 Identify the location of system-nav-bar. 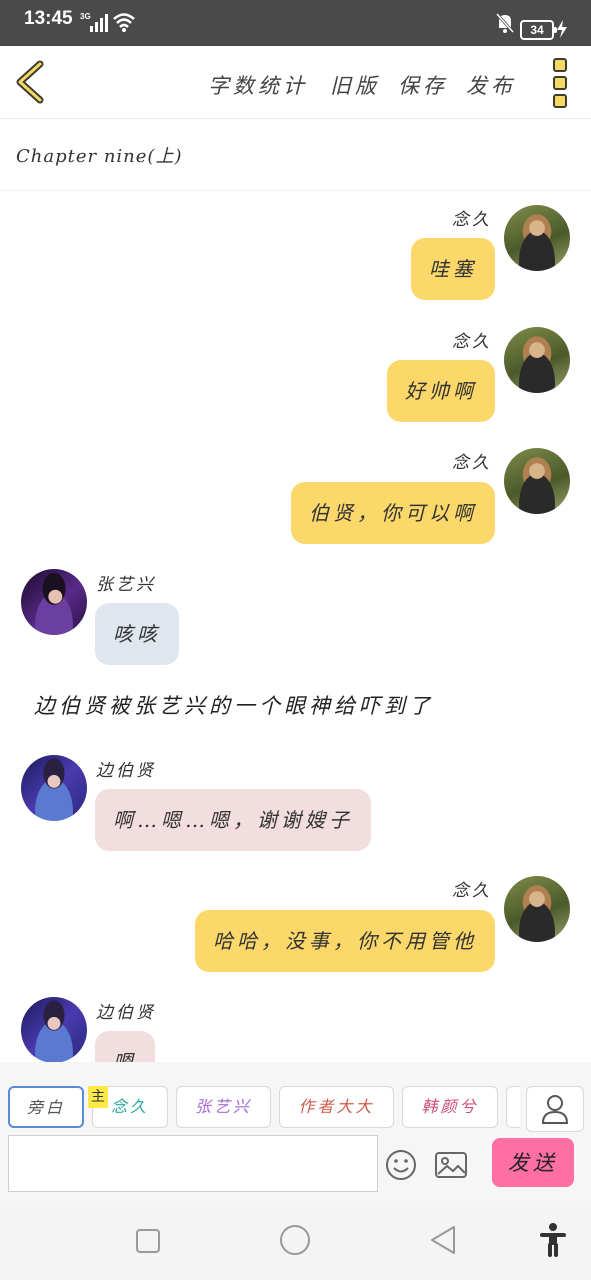
(295, 1241).